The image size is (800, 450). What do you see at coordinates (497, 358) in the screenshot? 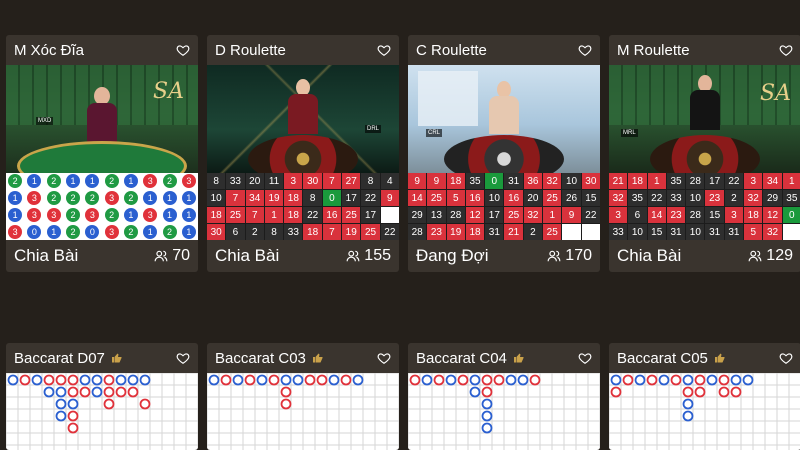
I see `table-title: Baccarat C04` at bounding box center [497, 358].